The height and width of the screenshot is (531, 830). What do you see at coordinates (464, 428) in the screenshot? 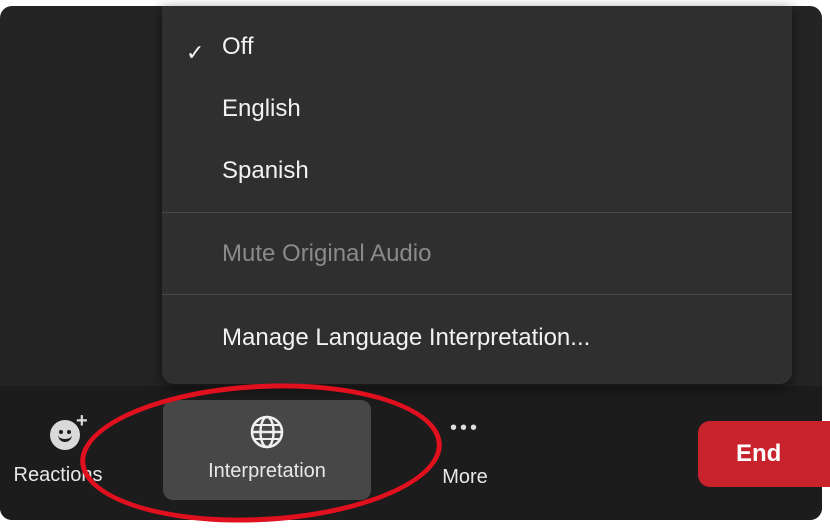
I see `ellipsis-icon: •••` at bounding box center [464, 428].